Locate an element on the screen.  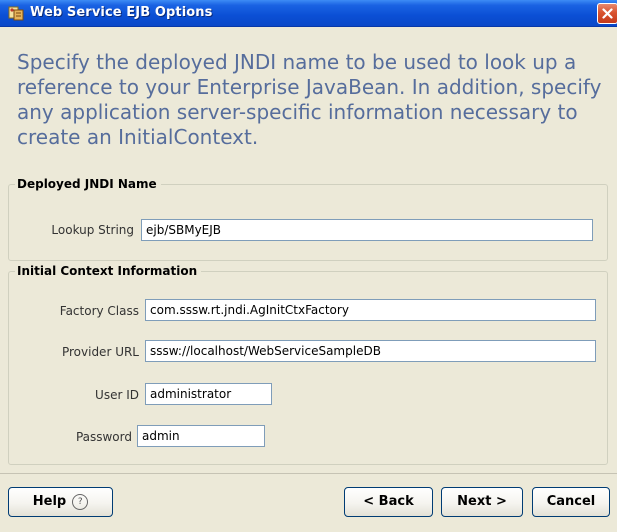
provider-url-input: sssw://localhost/WebServiceSampleDB is located at coordinates (370, 351).